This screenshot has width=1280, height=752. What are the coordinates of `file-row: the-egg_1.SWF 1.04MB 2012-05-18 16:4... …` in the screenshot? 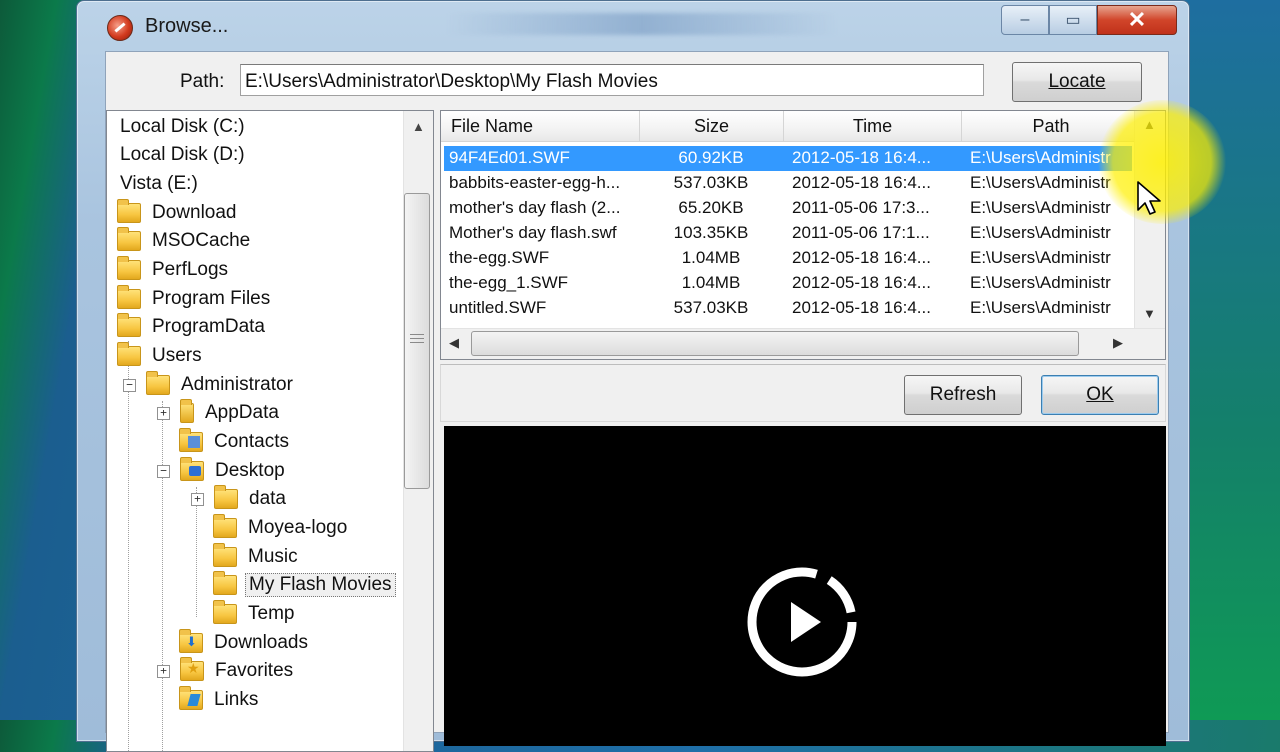 It's located at (788, 283).